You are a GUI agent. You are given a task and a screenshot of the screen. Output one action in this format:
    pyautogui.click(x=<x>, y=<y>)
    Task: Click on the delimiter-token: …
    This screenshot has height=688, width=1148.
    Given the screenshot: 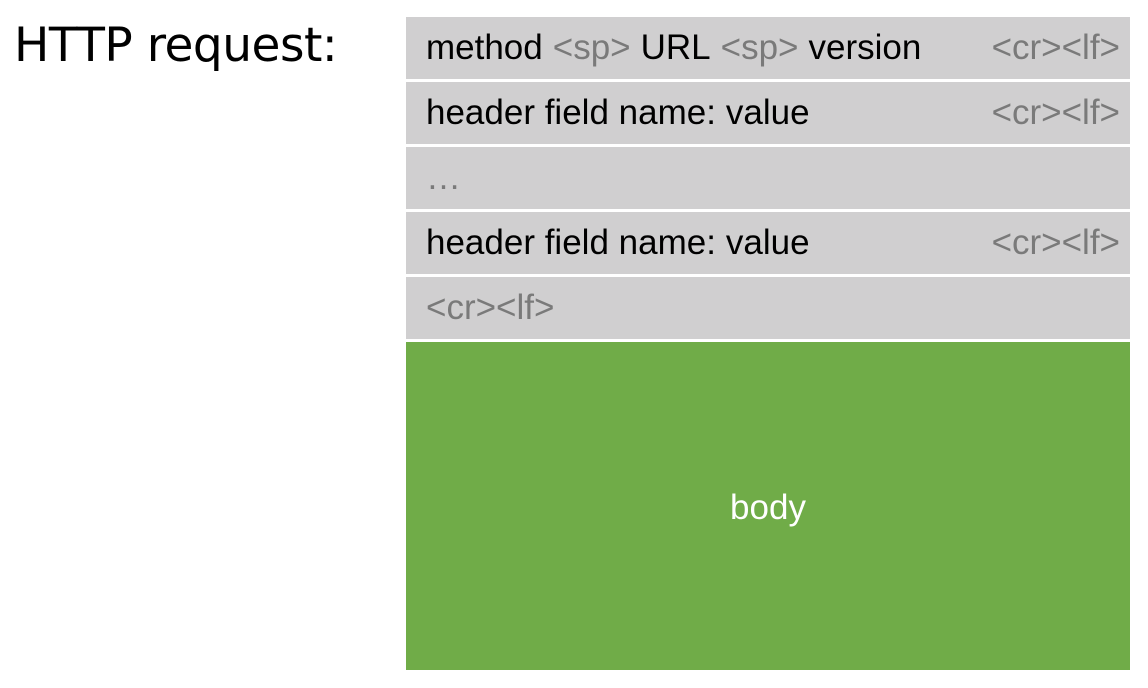 What is the action you would take?
    pyautogui.click(x=443, y=177)
    